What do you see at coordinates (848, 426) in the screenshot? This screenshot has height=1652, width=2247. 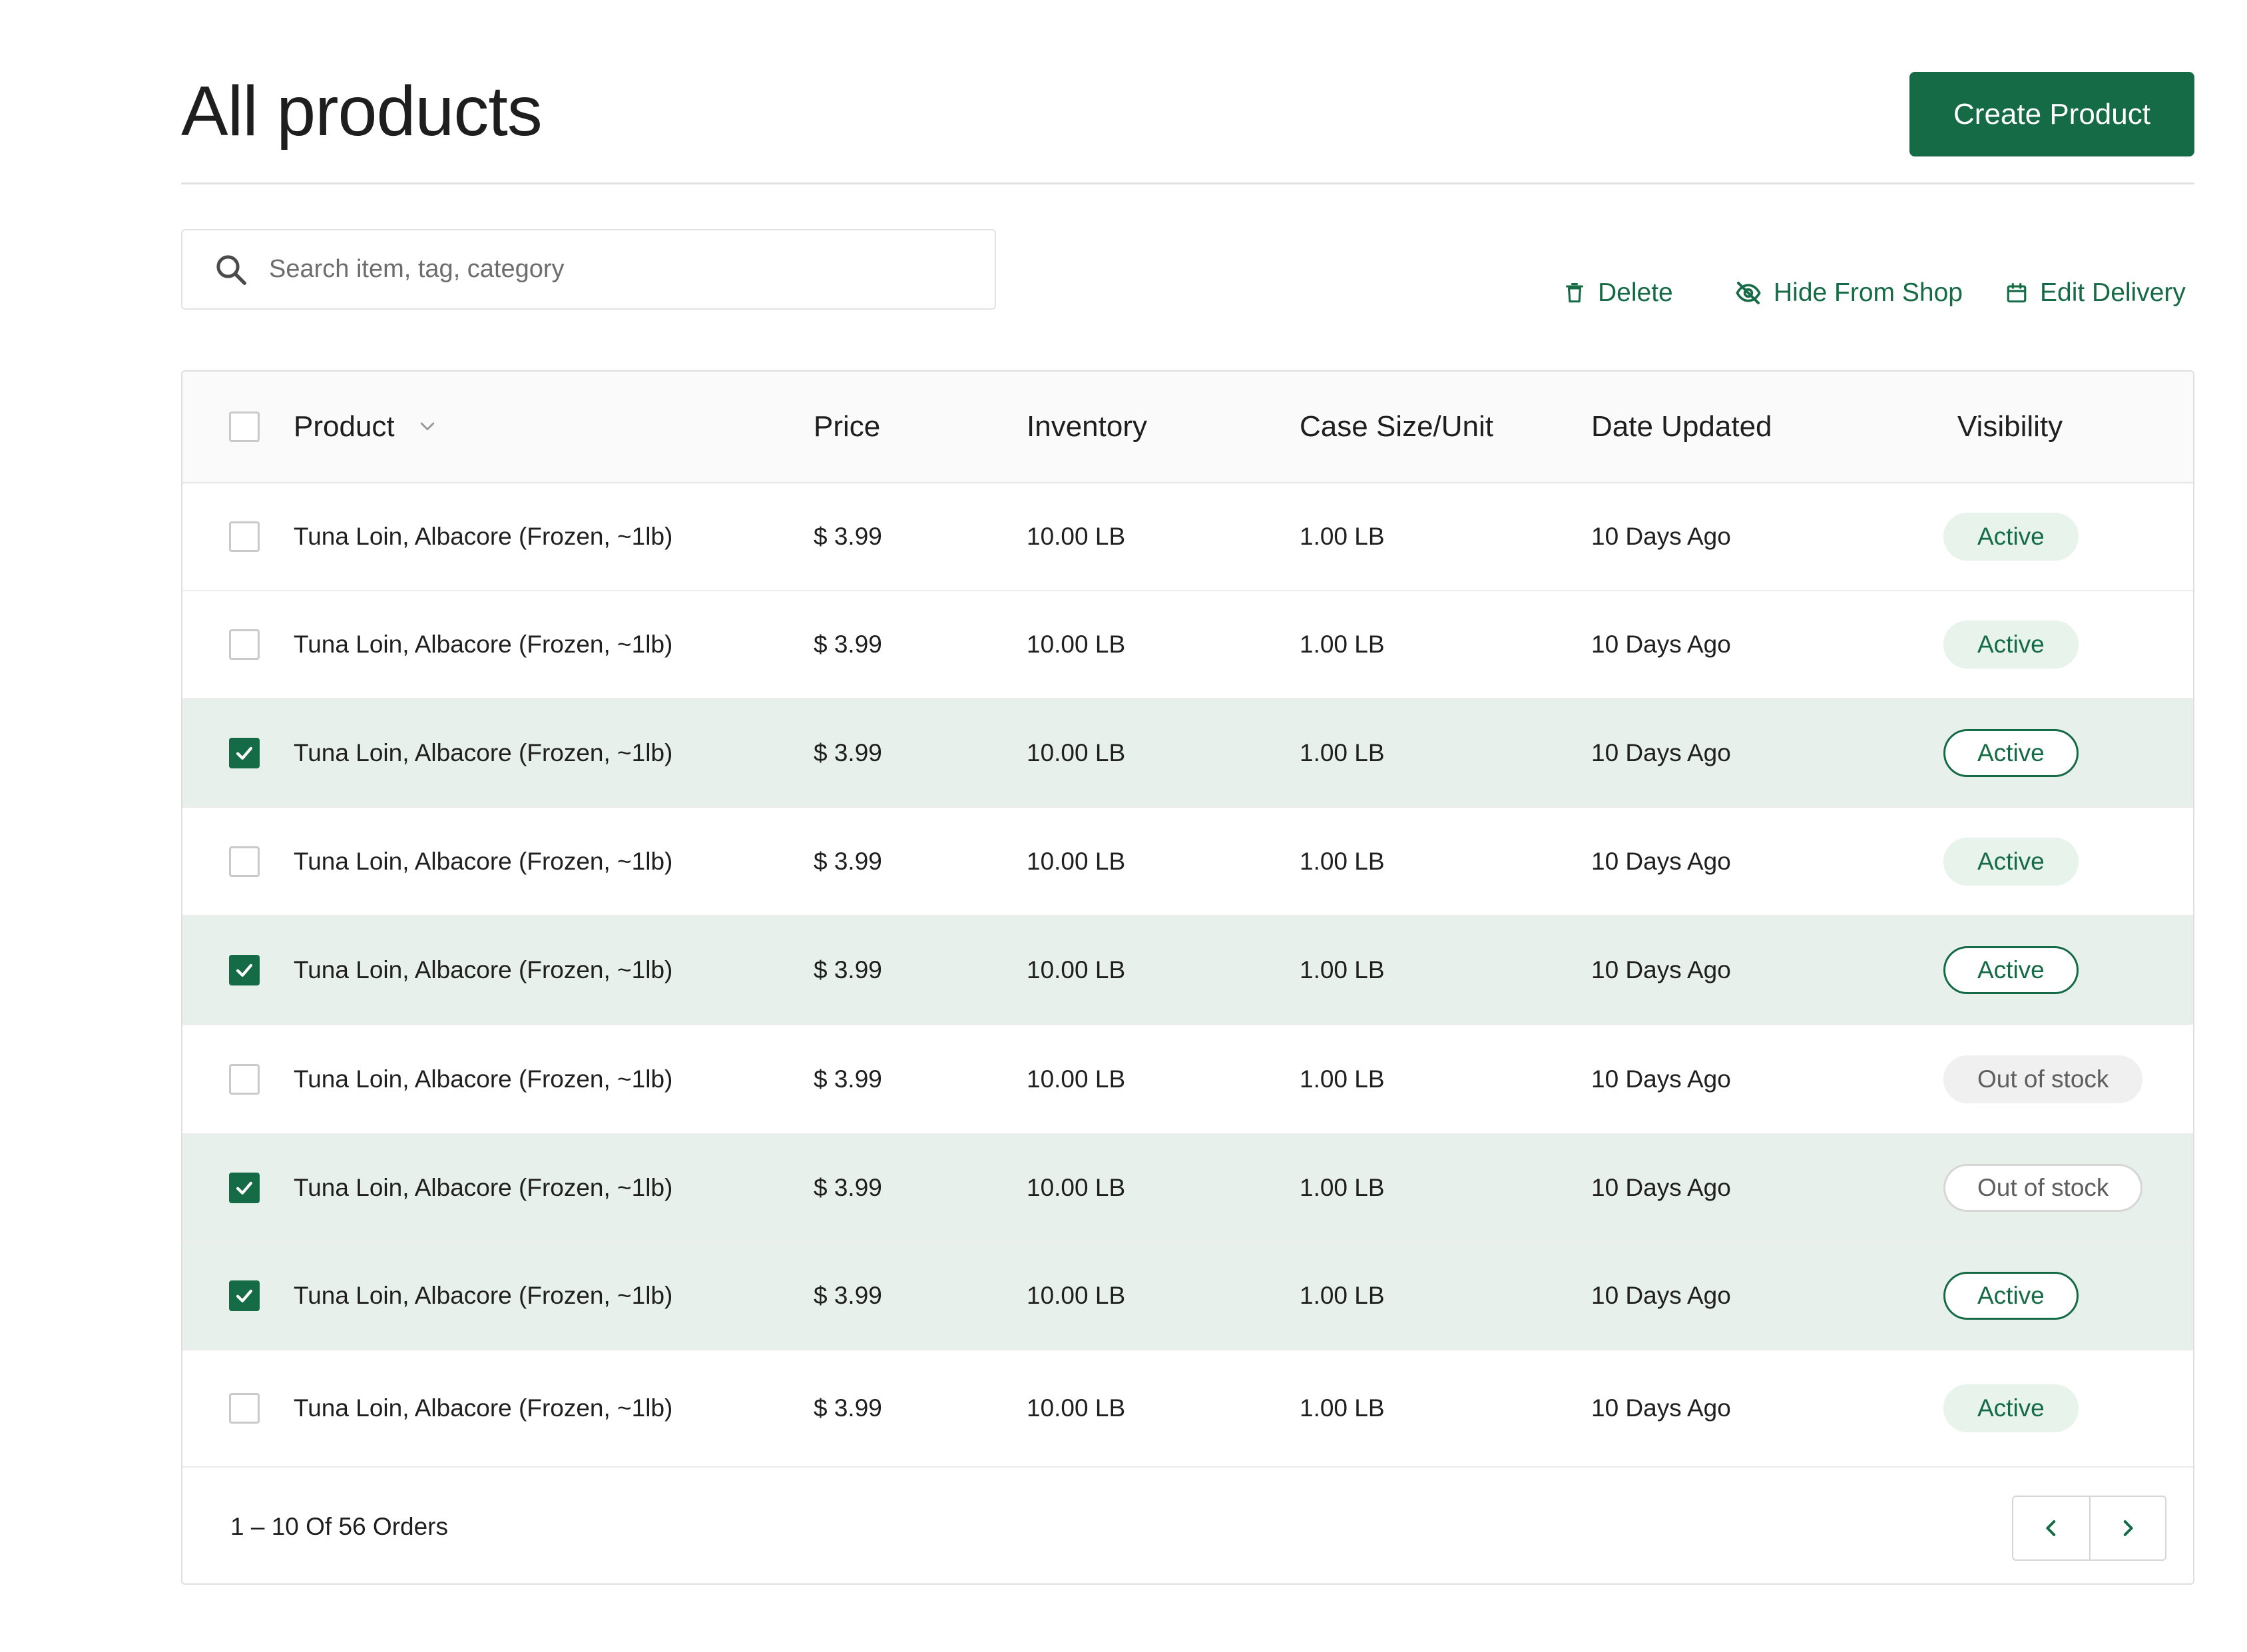 I see `column-price: Price` at bounding box center [848, 426].